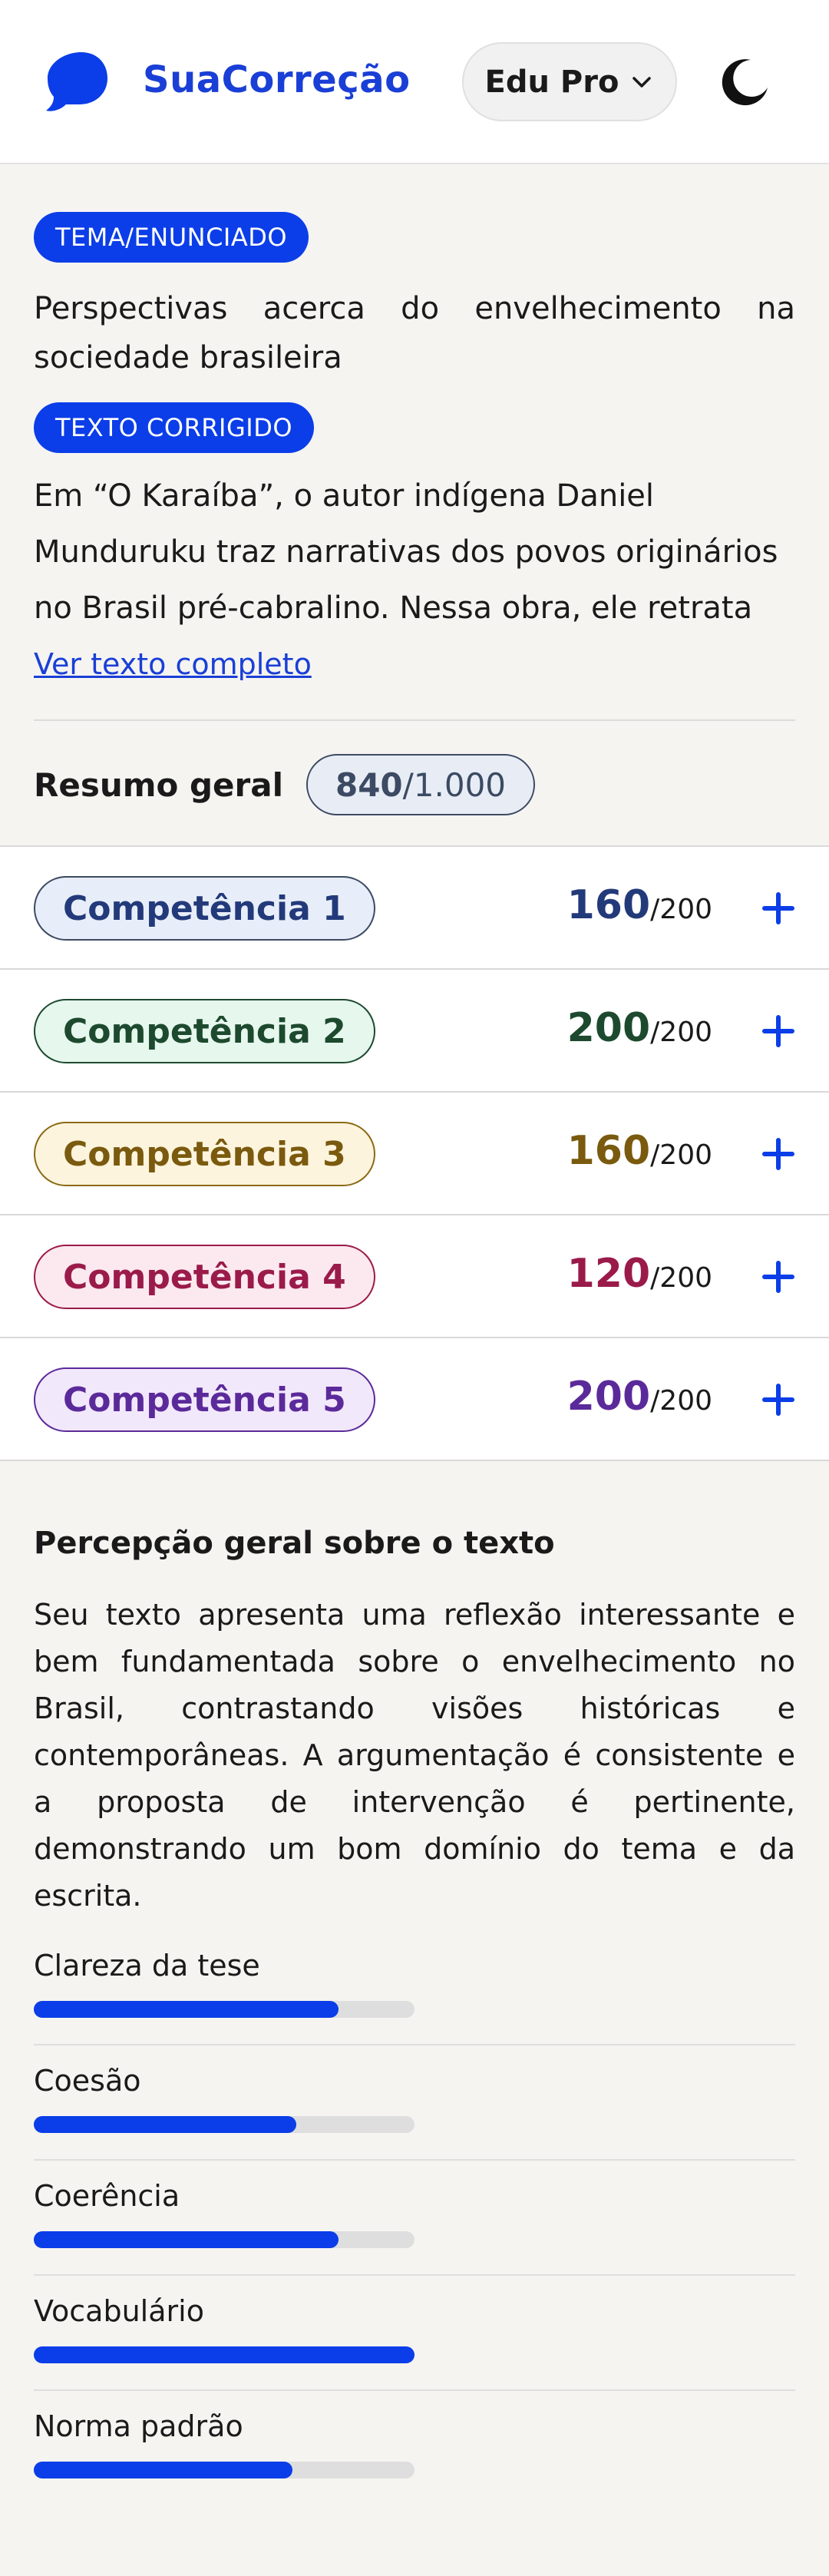 The height and width of the screenshot is (2576, 829). I want to click on competency-row: Competência 5 200 /200, so click(414, 1399).